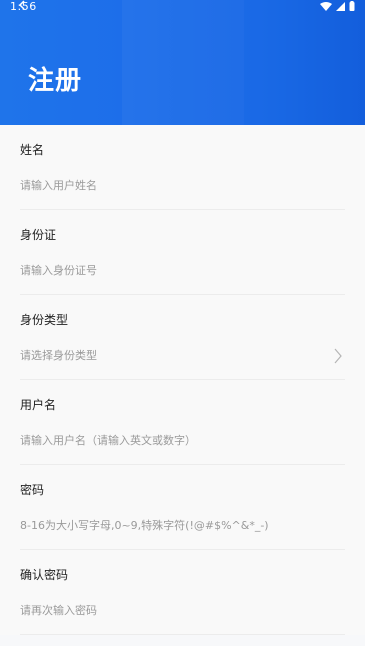  What do you see at coordinates (175, 525) in the screenshot?
I see `password-input` at bounding box center [175, 525].